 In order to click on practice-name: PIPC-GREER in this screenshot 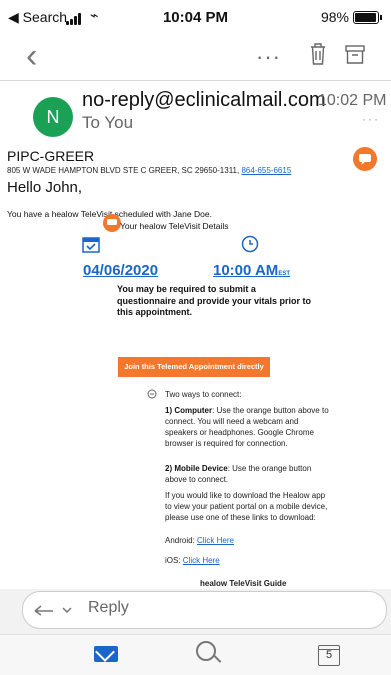, I will do `click(51, 156)`.